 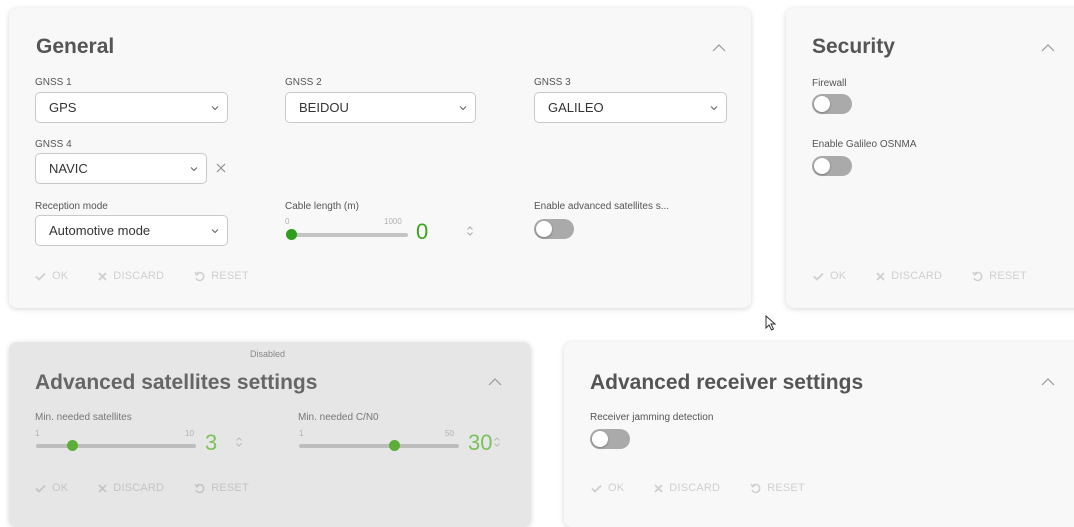 I want to click on gnss2-label: GNSS 2, so click(x=303, y=82).